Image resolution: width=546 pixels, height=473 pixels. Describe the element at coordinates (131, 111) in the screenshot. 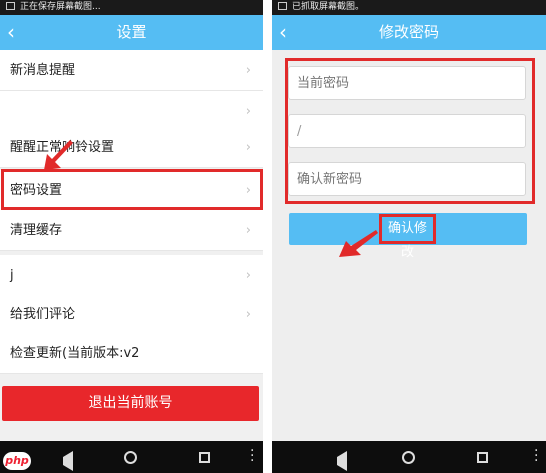

I see `settings-item-blurred: ›` at that location.